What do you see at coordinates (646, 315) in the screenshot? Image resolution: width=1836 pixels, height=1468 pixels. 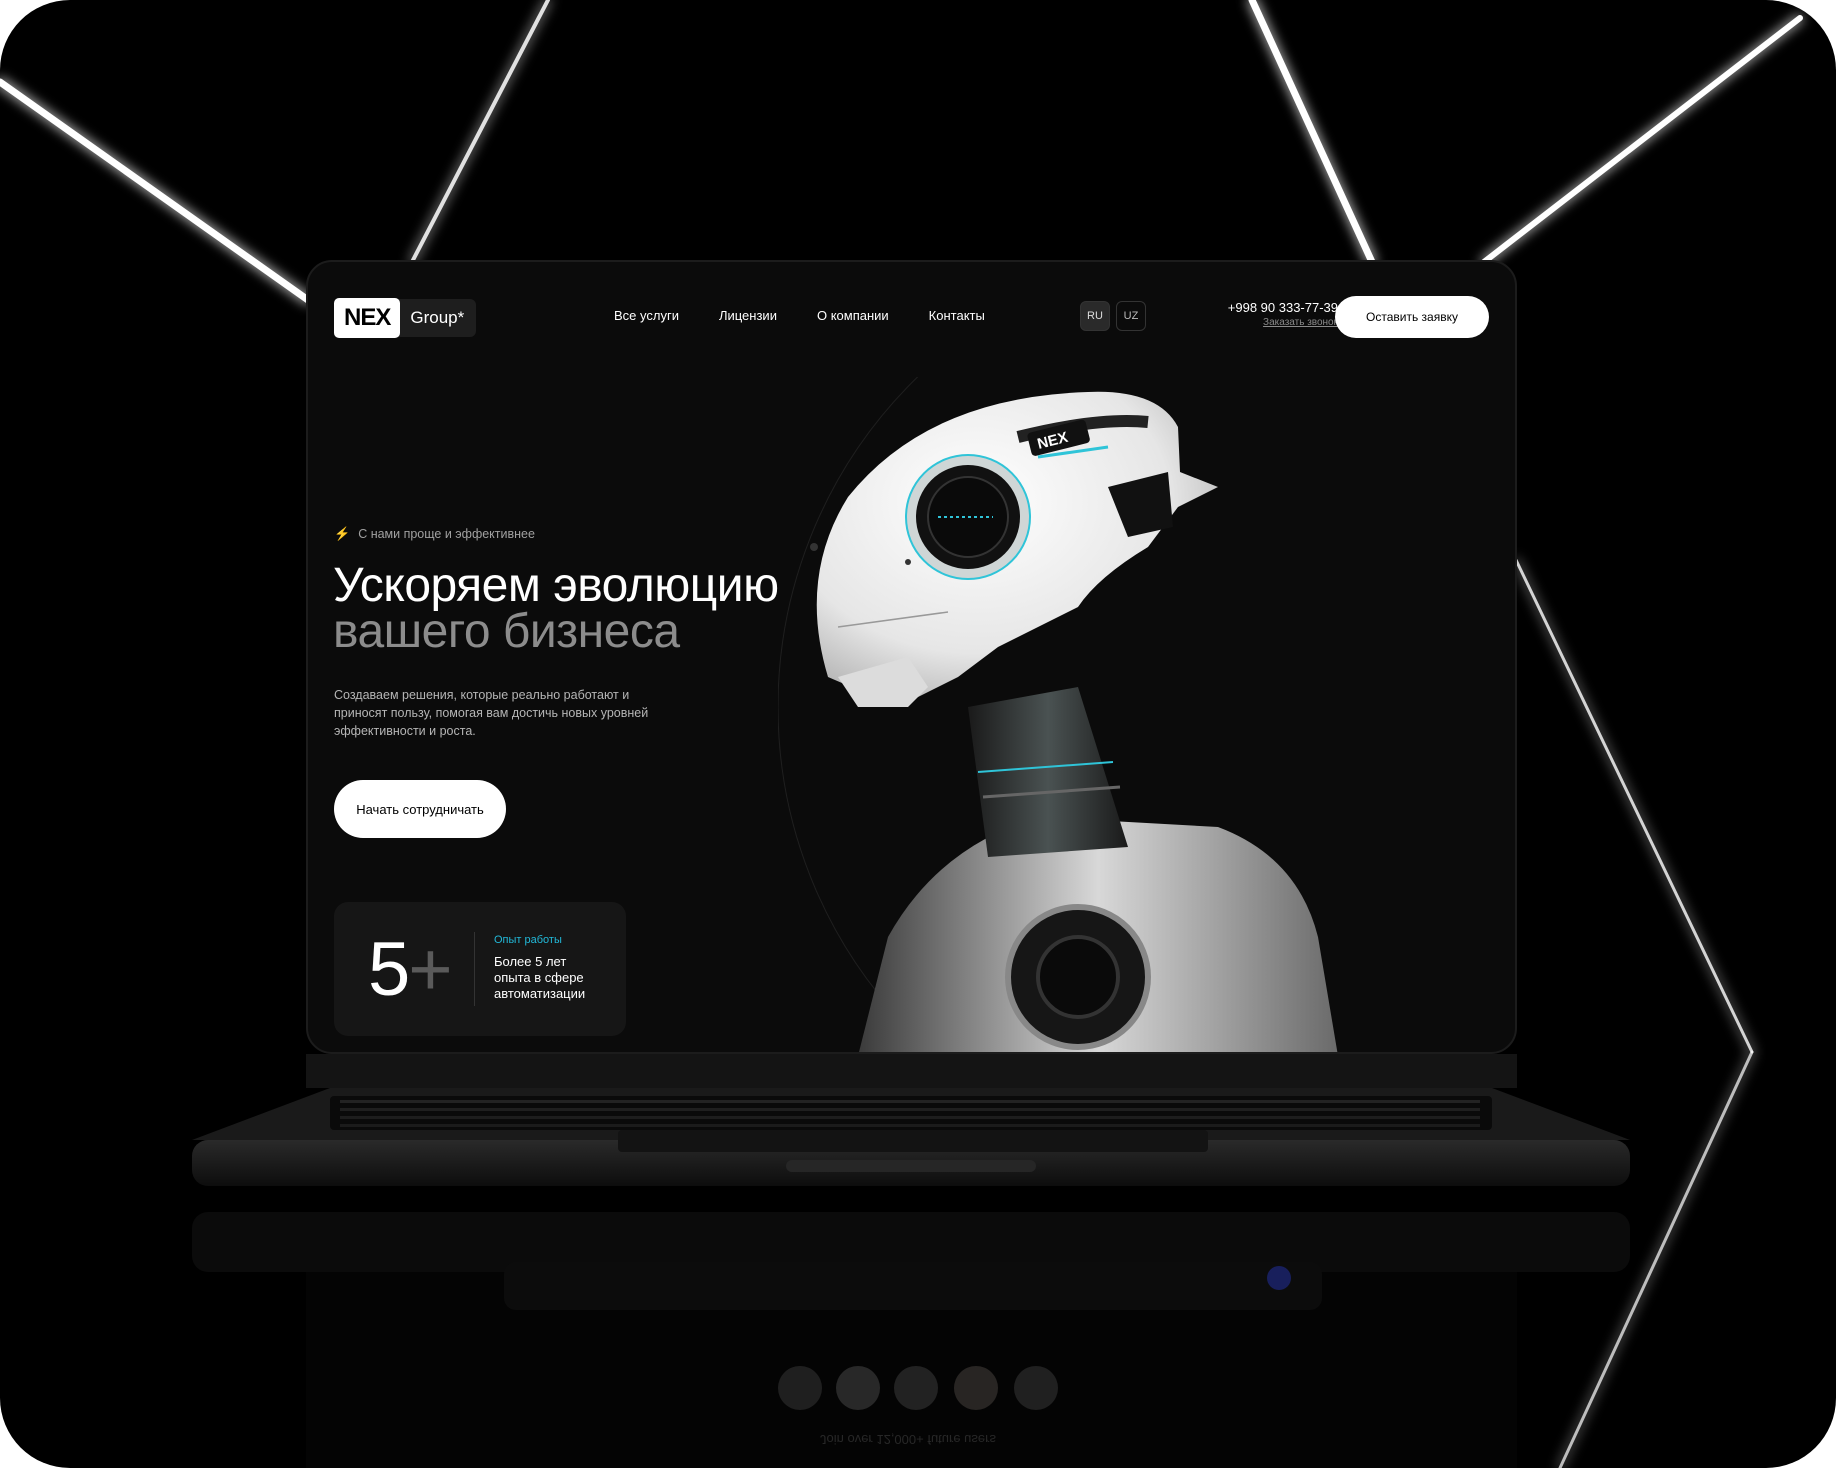 I see `nav-item-services: Все услуги` at bounding box center [646, 315].